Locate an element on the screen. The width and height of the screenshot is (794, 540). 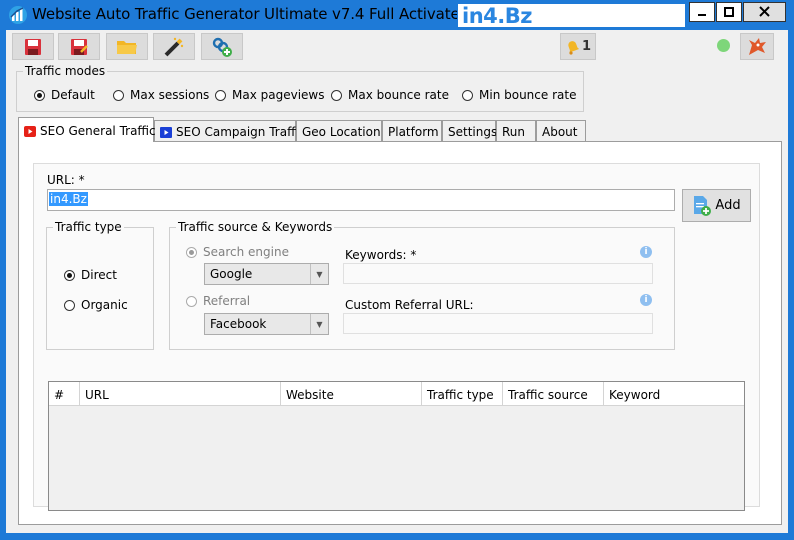
save-button is located at coordinates (33, 46).